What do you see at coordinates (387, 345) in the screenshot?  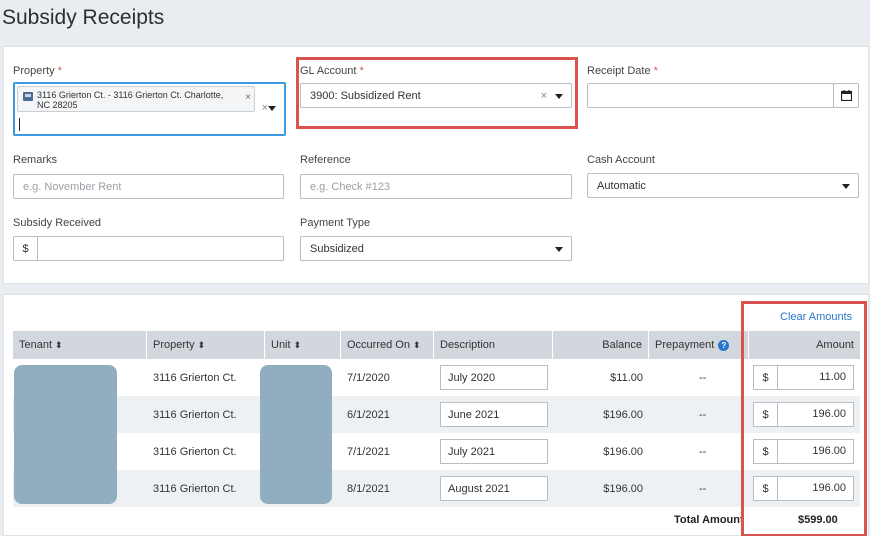 I see `col-occurred-on: Occurred On ⬍` at bounding box center [387, 345].